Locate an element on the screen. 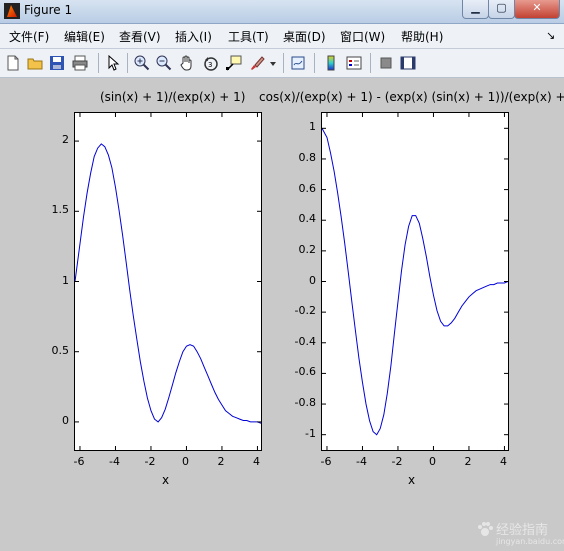 The width and height of the screenshot is (564, 551). y-tick-label: -0.8 is located at coordinates (305, 403).